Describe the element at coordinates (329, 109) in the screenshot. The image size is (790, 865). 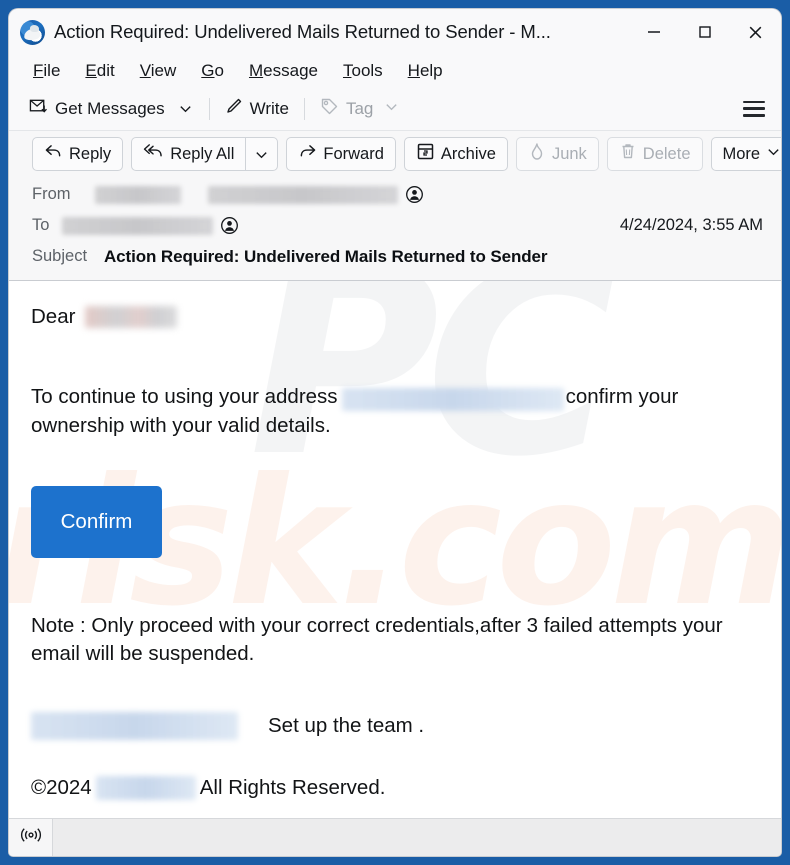
I see `tag-icon` at that location.